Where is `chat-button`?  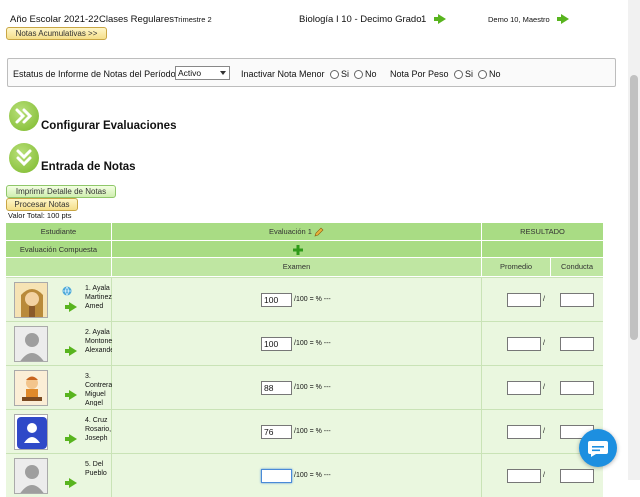
chat-button is located at coordinates (598, 448).